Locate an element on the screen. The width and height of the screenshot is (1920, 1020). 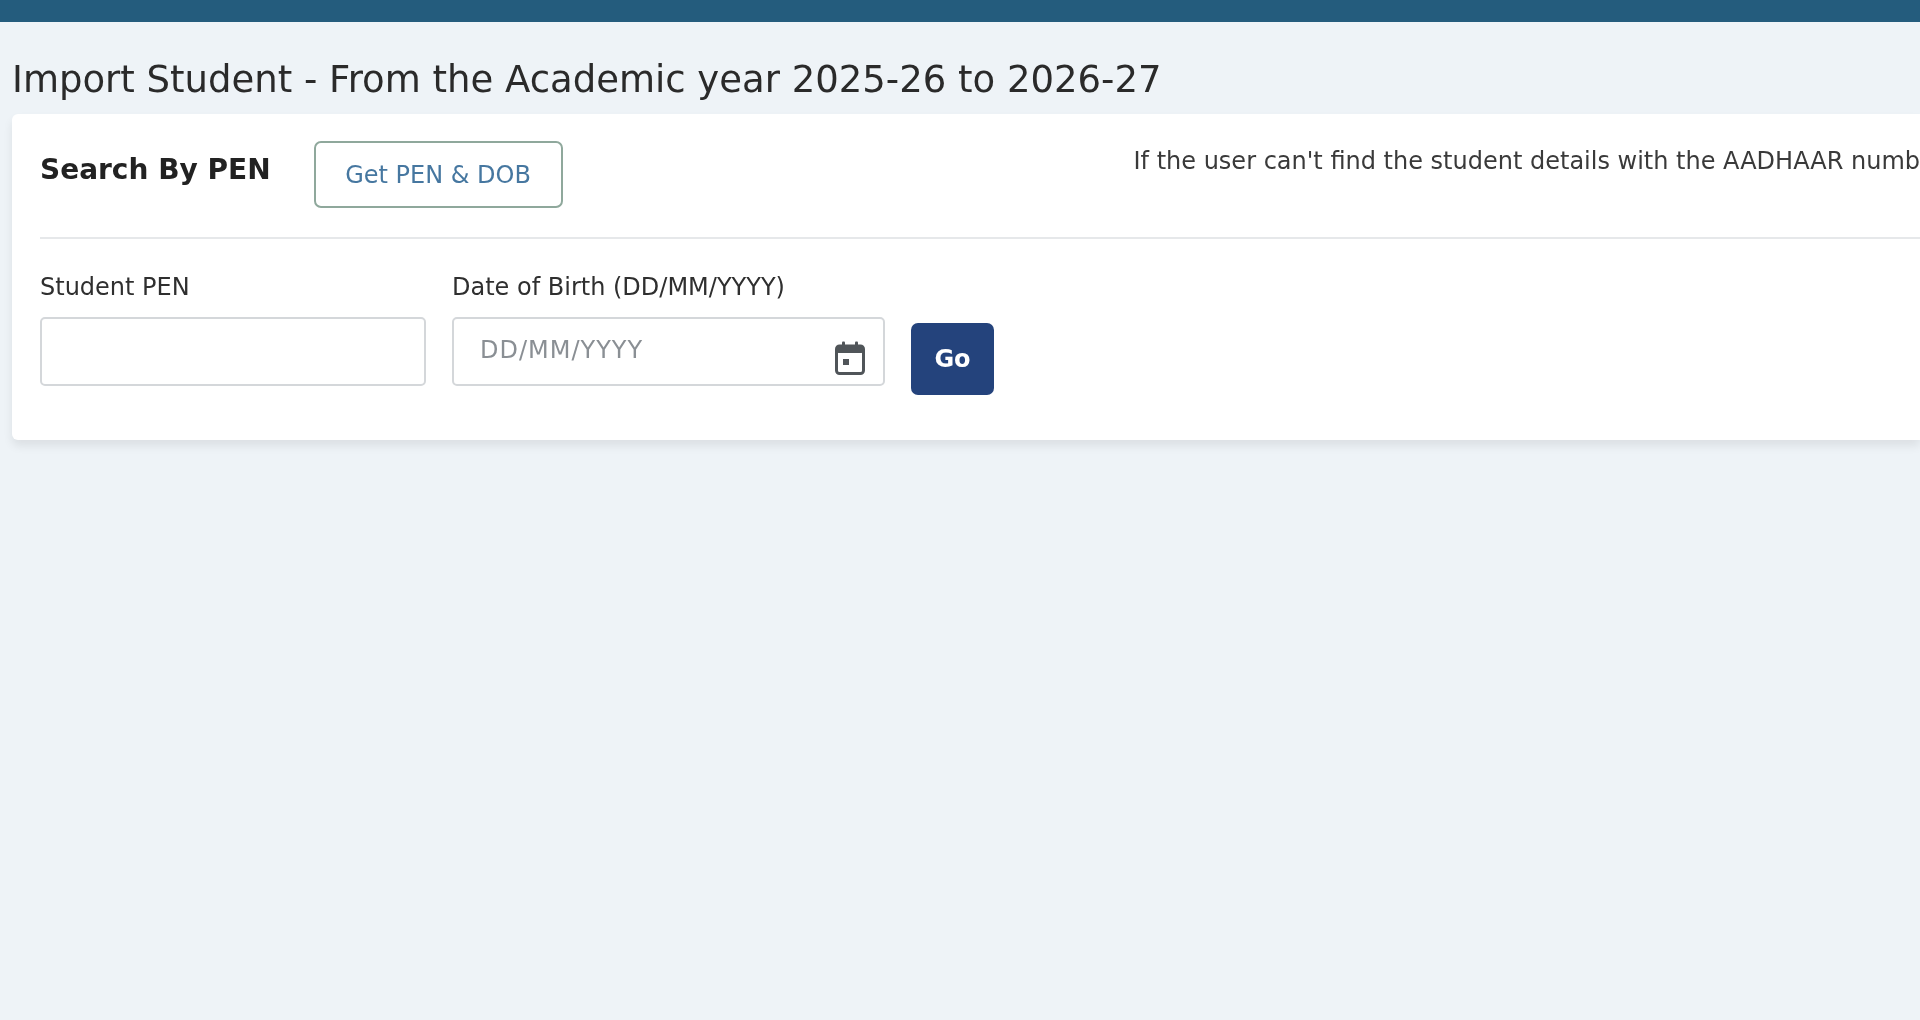
field-label: Student PEN is located at coordinates (115, 288).